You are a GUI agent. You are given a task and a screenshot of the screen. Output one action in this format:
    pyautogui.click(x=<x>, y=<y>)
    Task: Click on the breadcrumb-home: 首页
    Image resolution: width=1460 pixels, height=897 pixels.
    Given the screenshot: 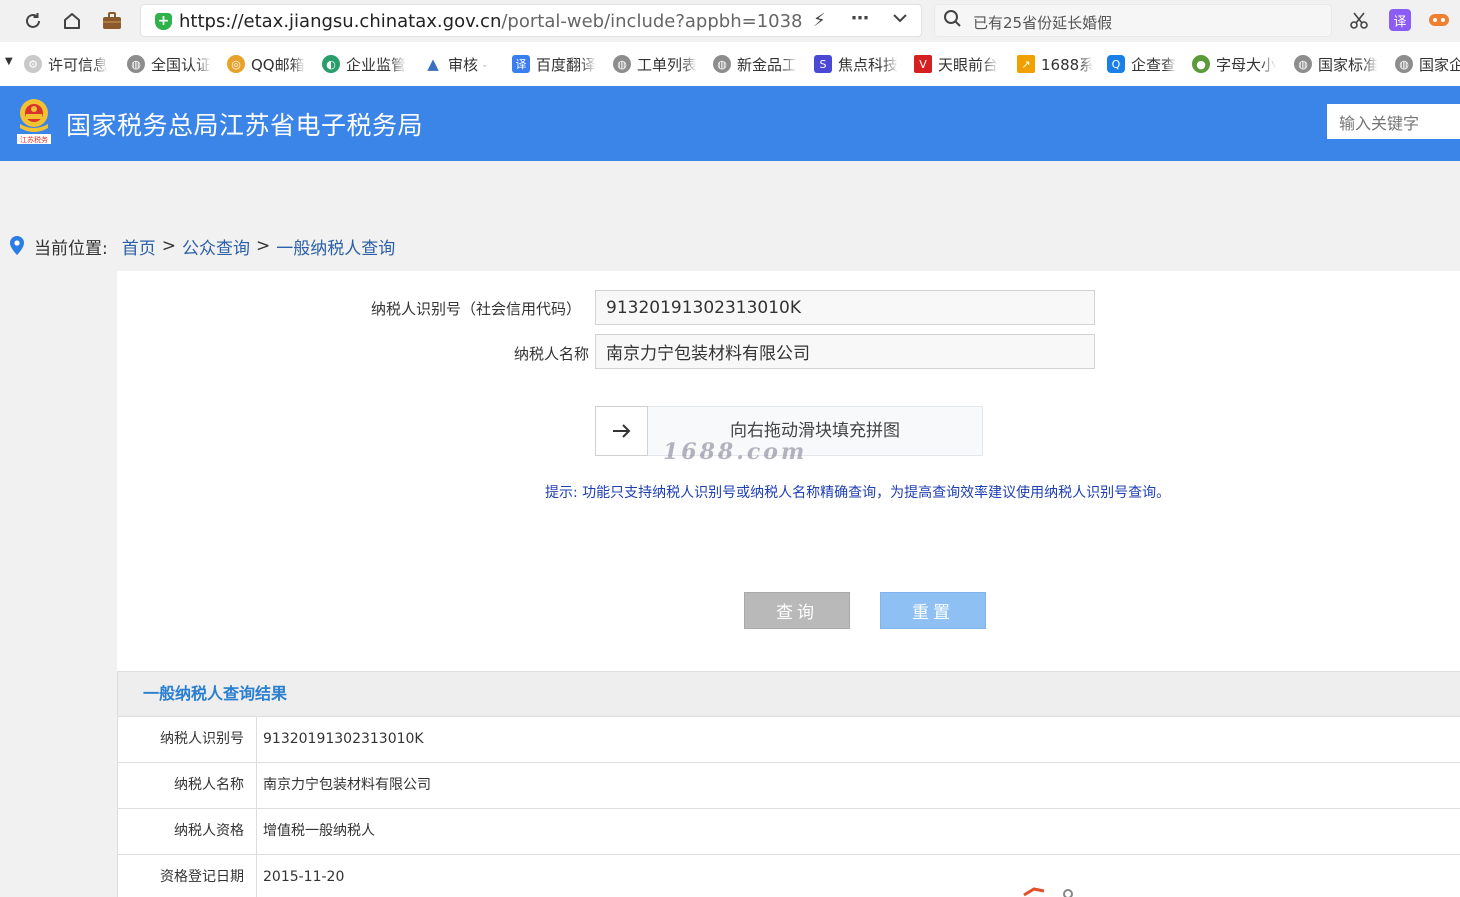 What is the action you would take?
    pyautogui.click(x=139, y=246)
    